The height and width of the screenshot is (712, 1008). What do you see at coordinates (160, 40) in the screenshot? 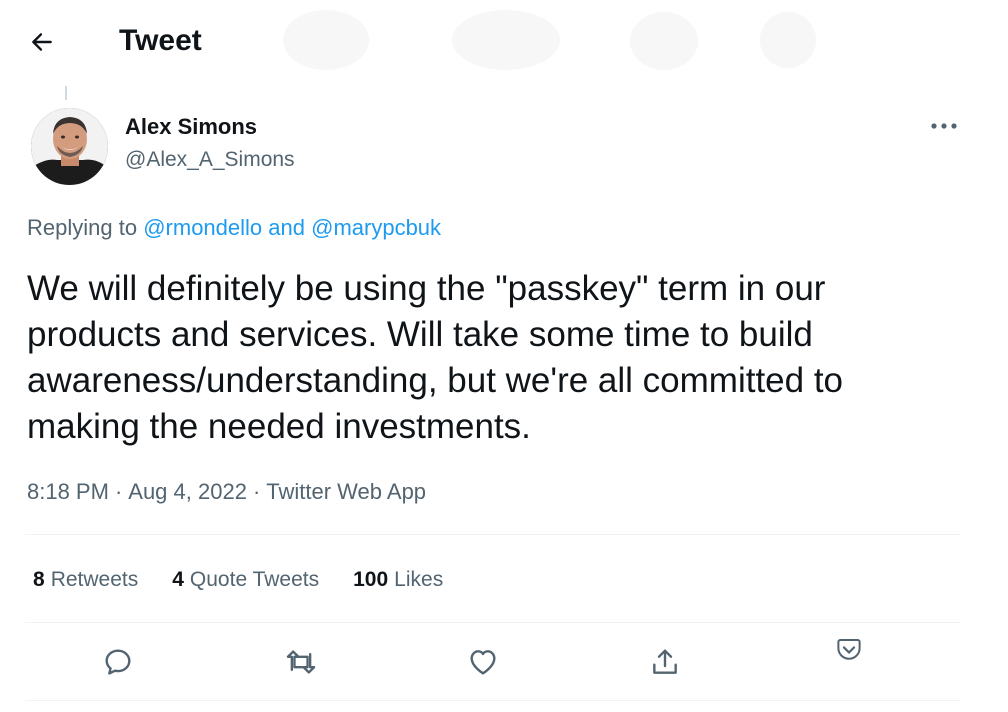
I see `page-title: Tweet` at bounding box center [160, 40].